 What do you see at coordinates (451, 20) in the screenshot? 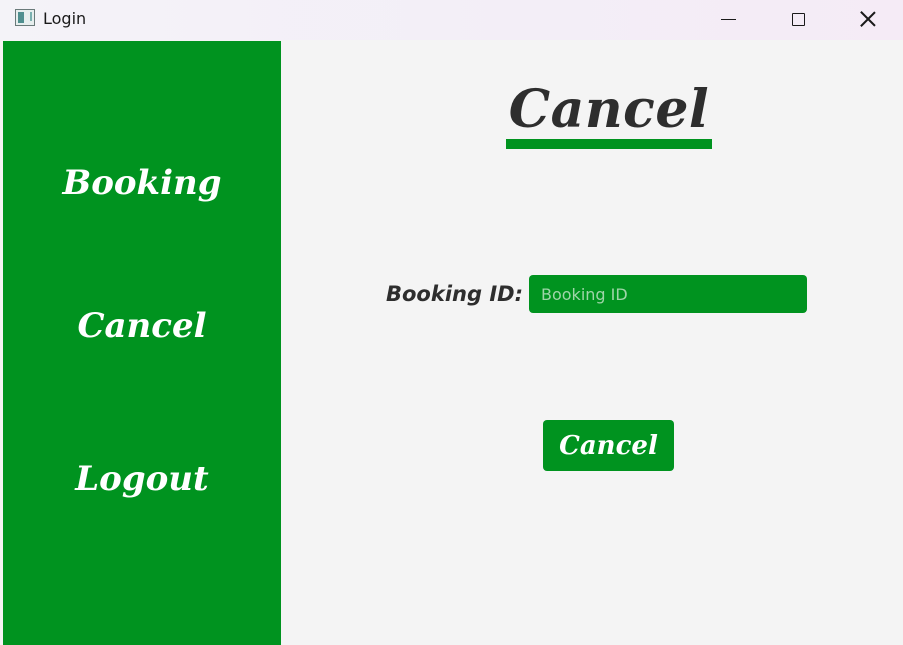
I see `title-bar: Login` at bounding box center [451, 20].